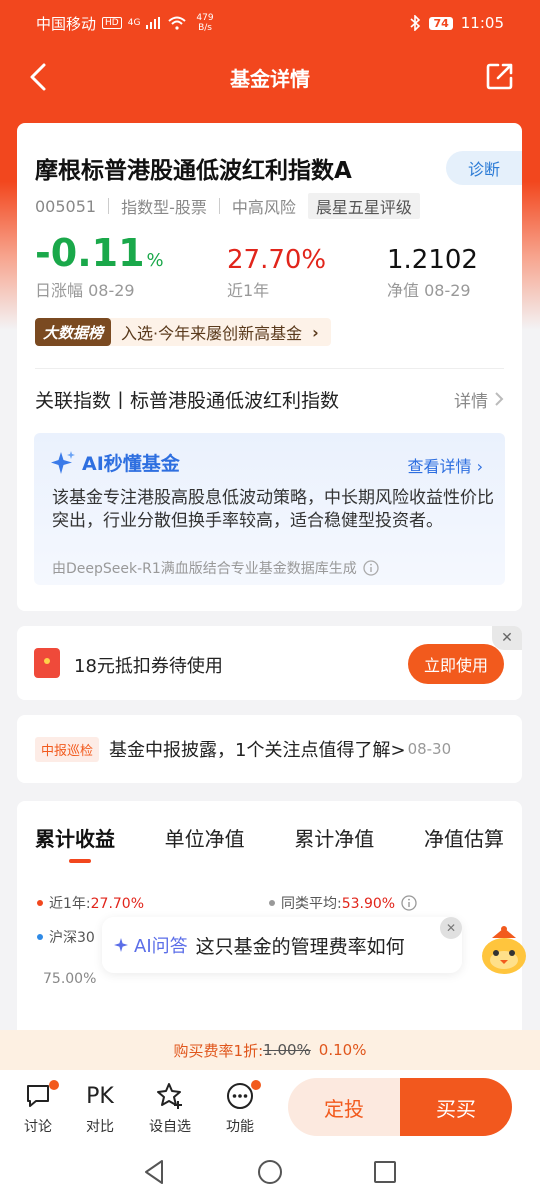 The image size is (540, 1200). I want to click on compare-label: 对比, so click(100, 1127).